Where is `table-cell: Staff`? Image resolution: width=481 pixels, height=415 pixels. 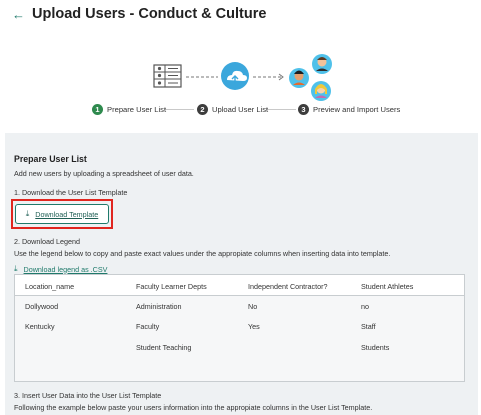
table-cell: Staff is located at coordinates (368, 326).